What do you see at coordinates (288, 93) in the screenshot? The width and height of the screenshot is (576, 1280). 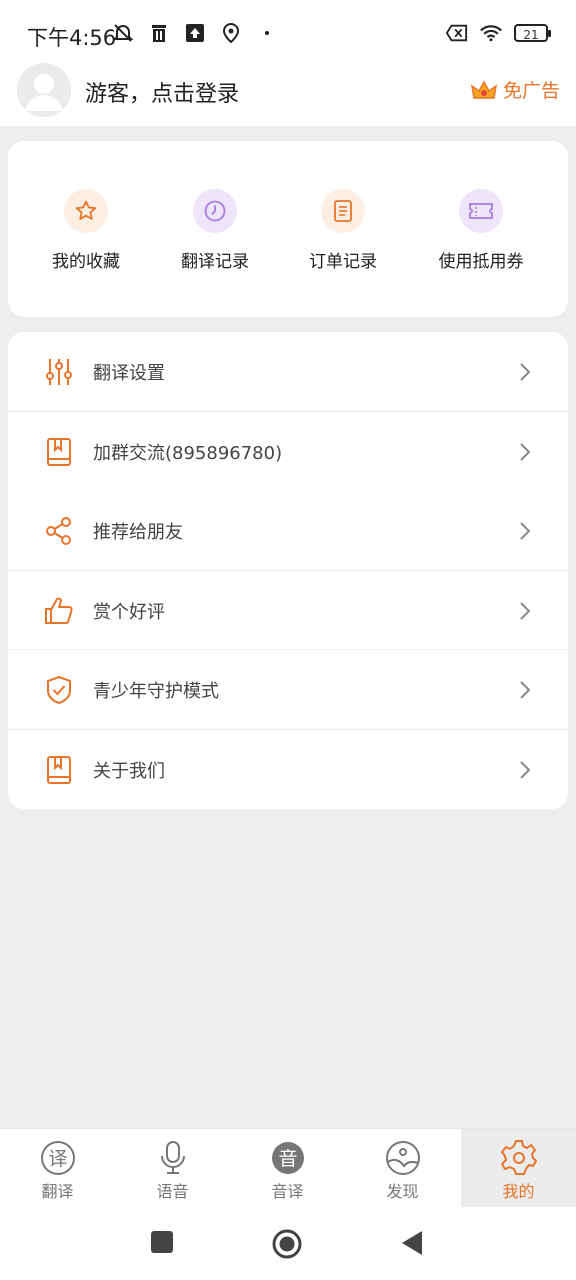 I see `profile-header: 游客，点击登录 免广告` at bounding box center [288, 93].